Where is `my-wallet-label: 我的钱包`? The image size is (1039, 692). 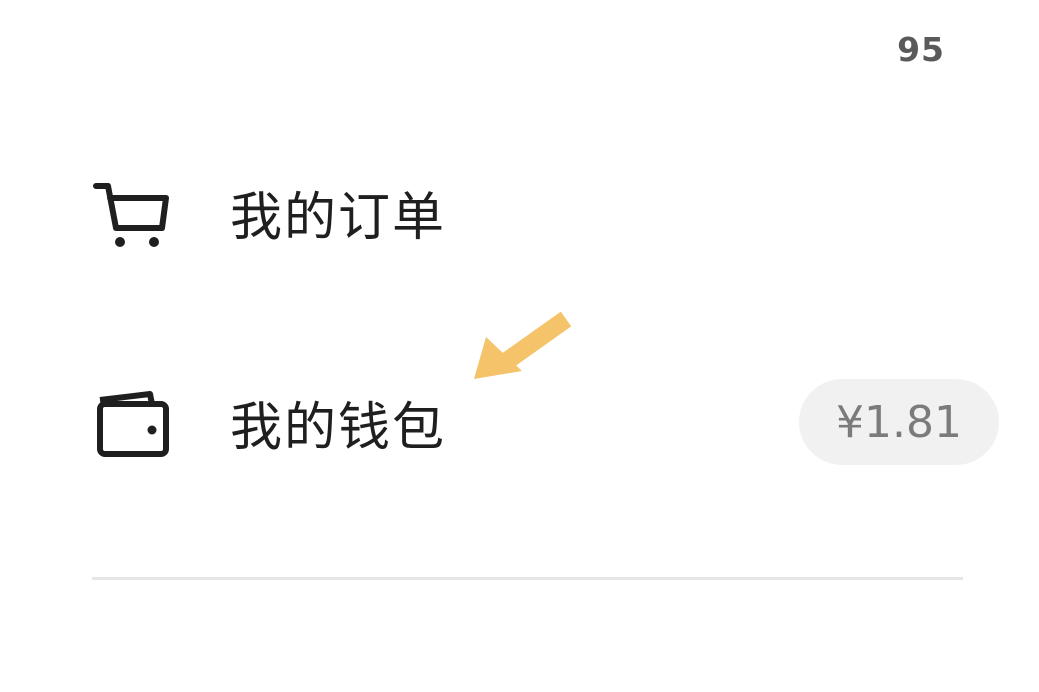
my-wallet-label: 我的钱包 is located at coordinates (338, 427).